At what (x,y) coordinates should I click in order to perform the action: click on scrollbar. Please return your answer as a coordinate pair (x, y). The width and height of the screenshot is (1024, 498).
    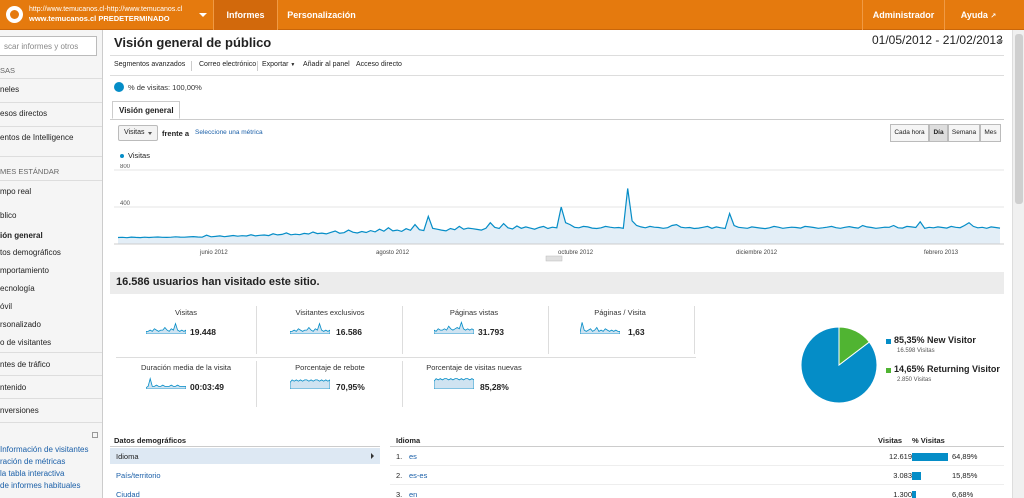
    Looking at the image, I should click on (1018, 264).